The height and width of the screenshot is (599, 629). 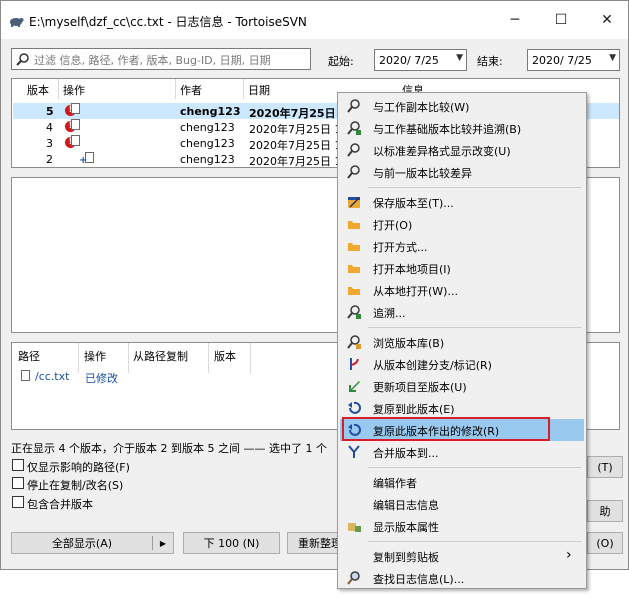 I want to click on path-value: /cc.txt, so click(x=52, y=376).